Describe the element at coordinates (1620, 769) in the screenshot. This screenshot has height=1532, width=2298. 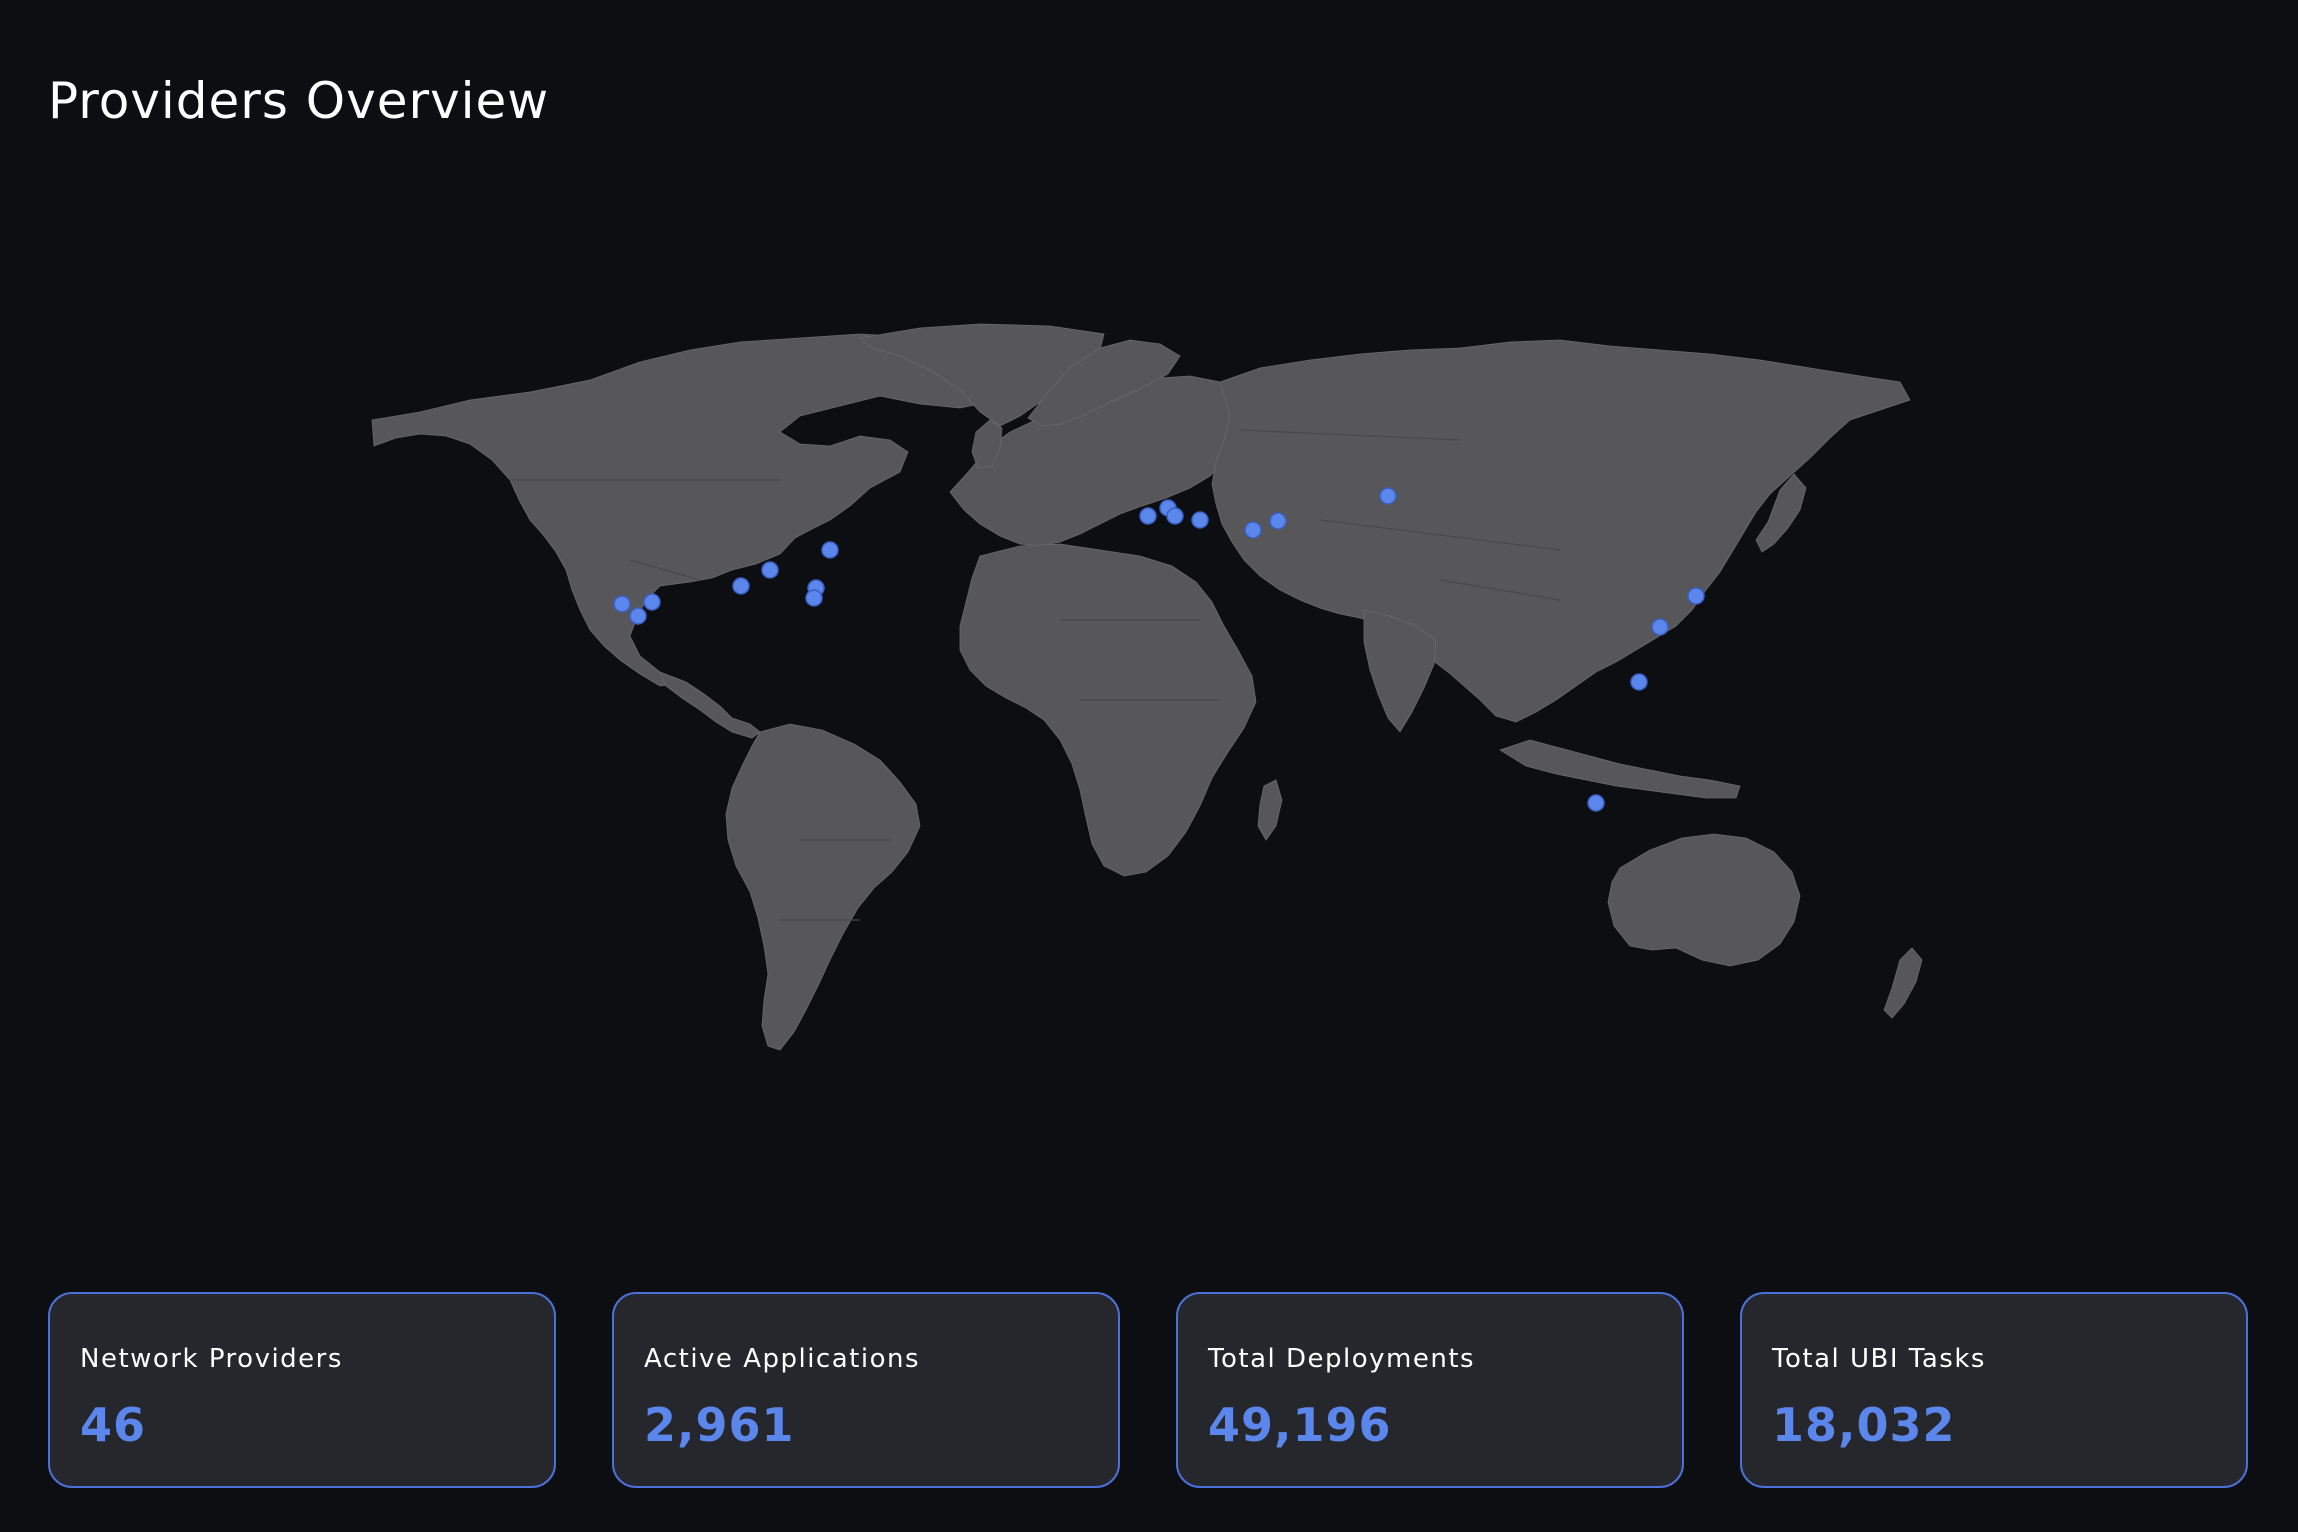
I see `indonesia-landmass` at that location.